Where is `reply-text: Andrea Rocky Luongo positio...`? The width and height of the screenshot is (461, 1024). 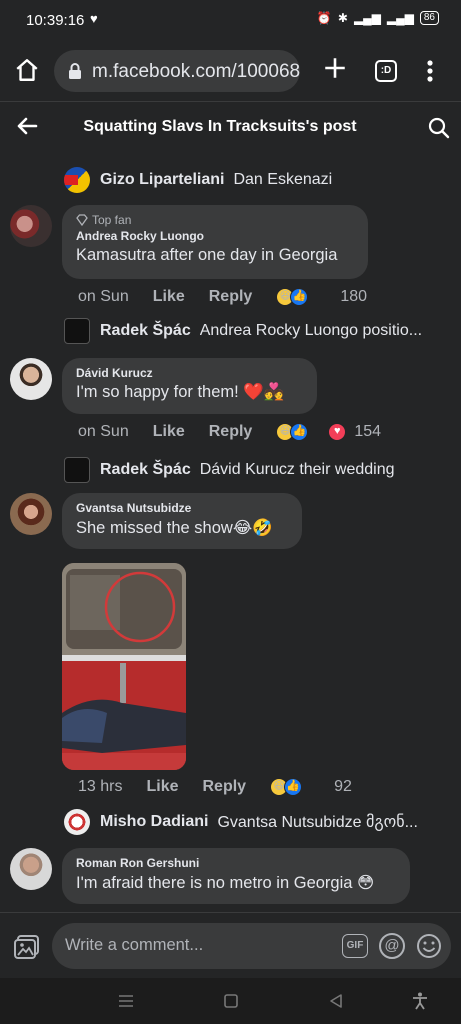
reply-text: Andrea Rocky Luongo positio... is located at coordinates (311, 330).